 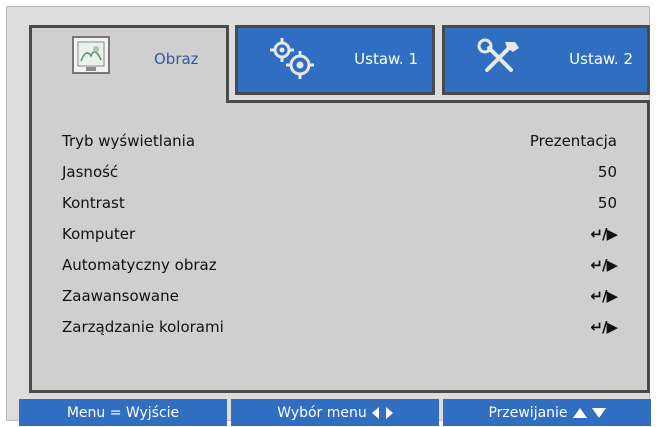 I want to click on menu-item-tryb-wyswietlania: Tryb wyświetlania Prezentacja, so click(x=339, y=141).